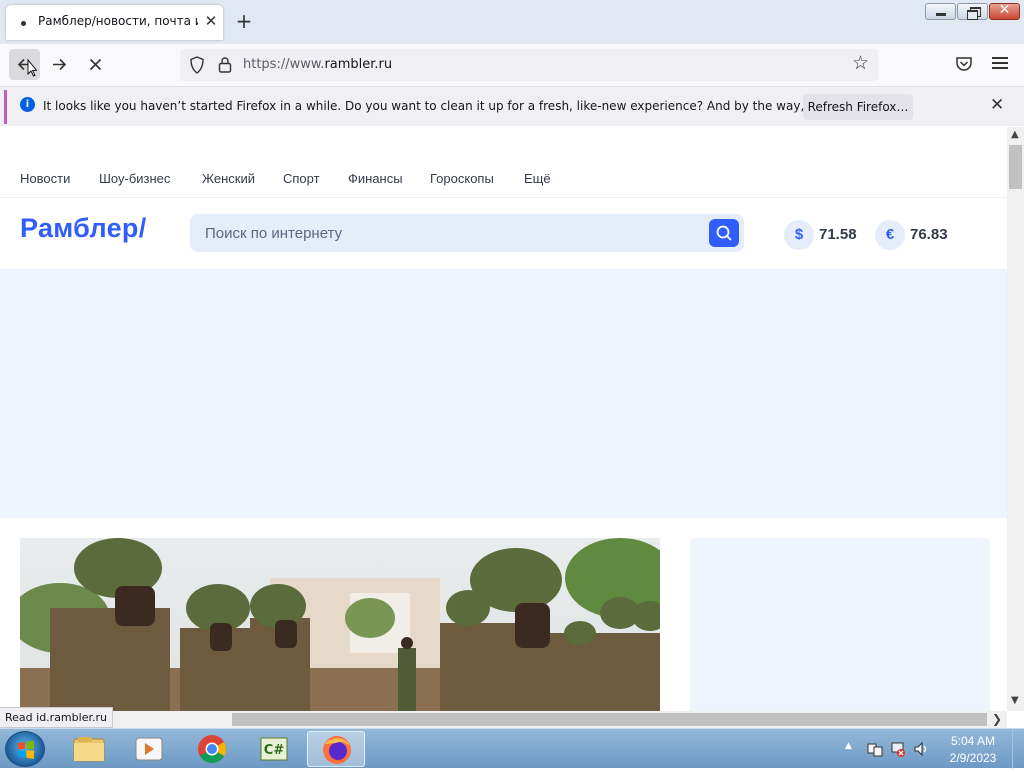 The width and height of the screenshot is (1024, 772). Describe the element at coordinates (1000, 64) in the screenshot. I see `app-menu-button` at that location.